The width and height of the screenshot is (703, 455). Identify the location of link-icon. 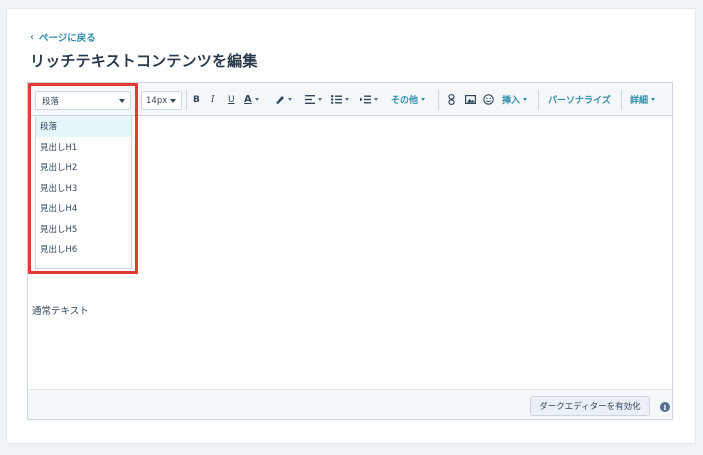
(451, 99).